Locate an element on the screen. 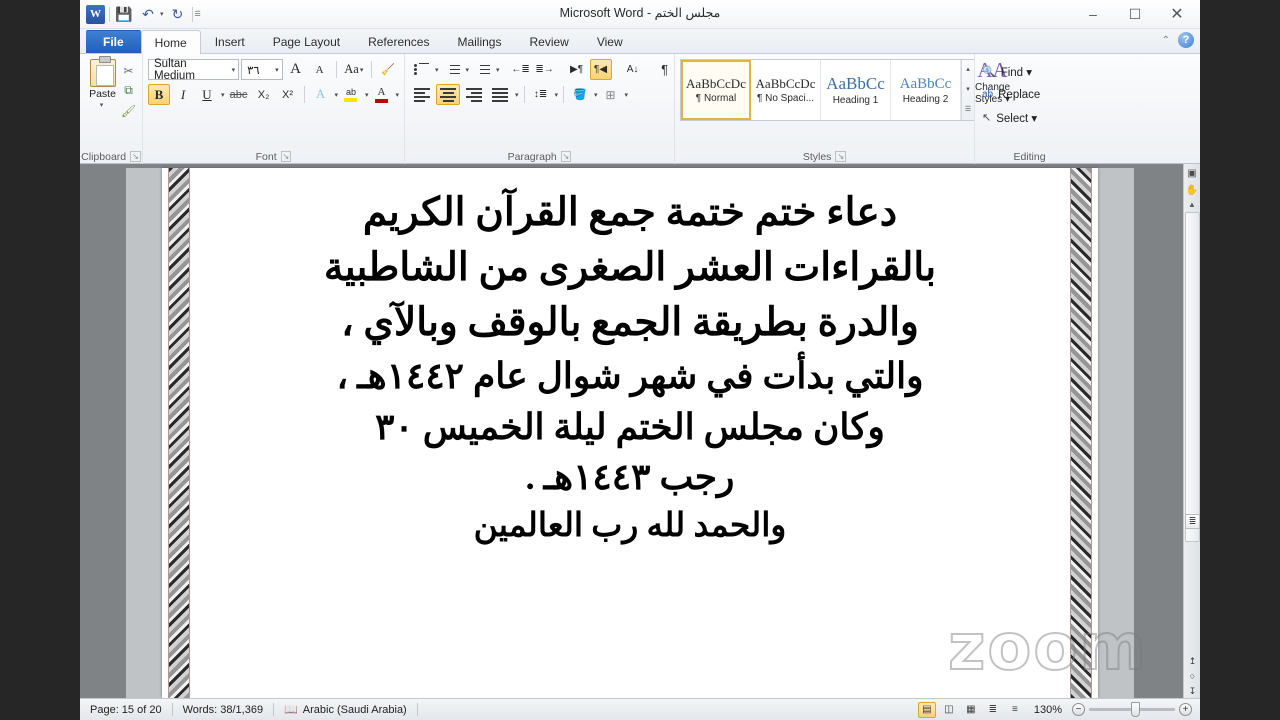  tab-view: View is located at coordinates (610, 41).